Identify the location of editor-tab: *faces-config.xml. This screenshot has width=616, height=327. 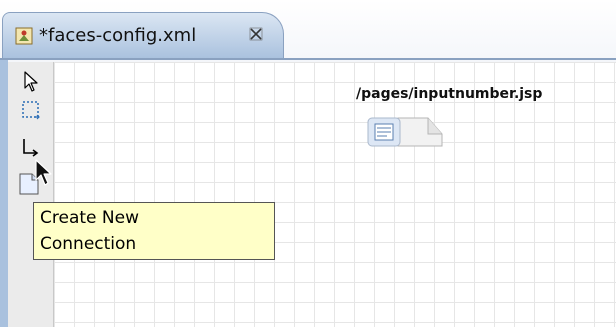
(143, 35).